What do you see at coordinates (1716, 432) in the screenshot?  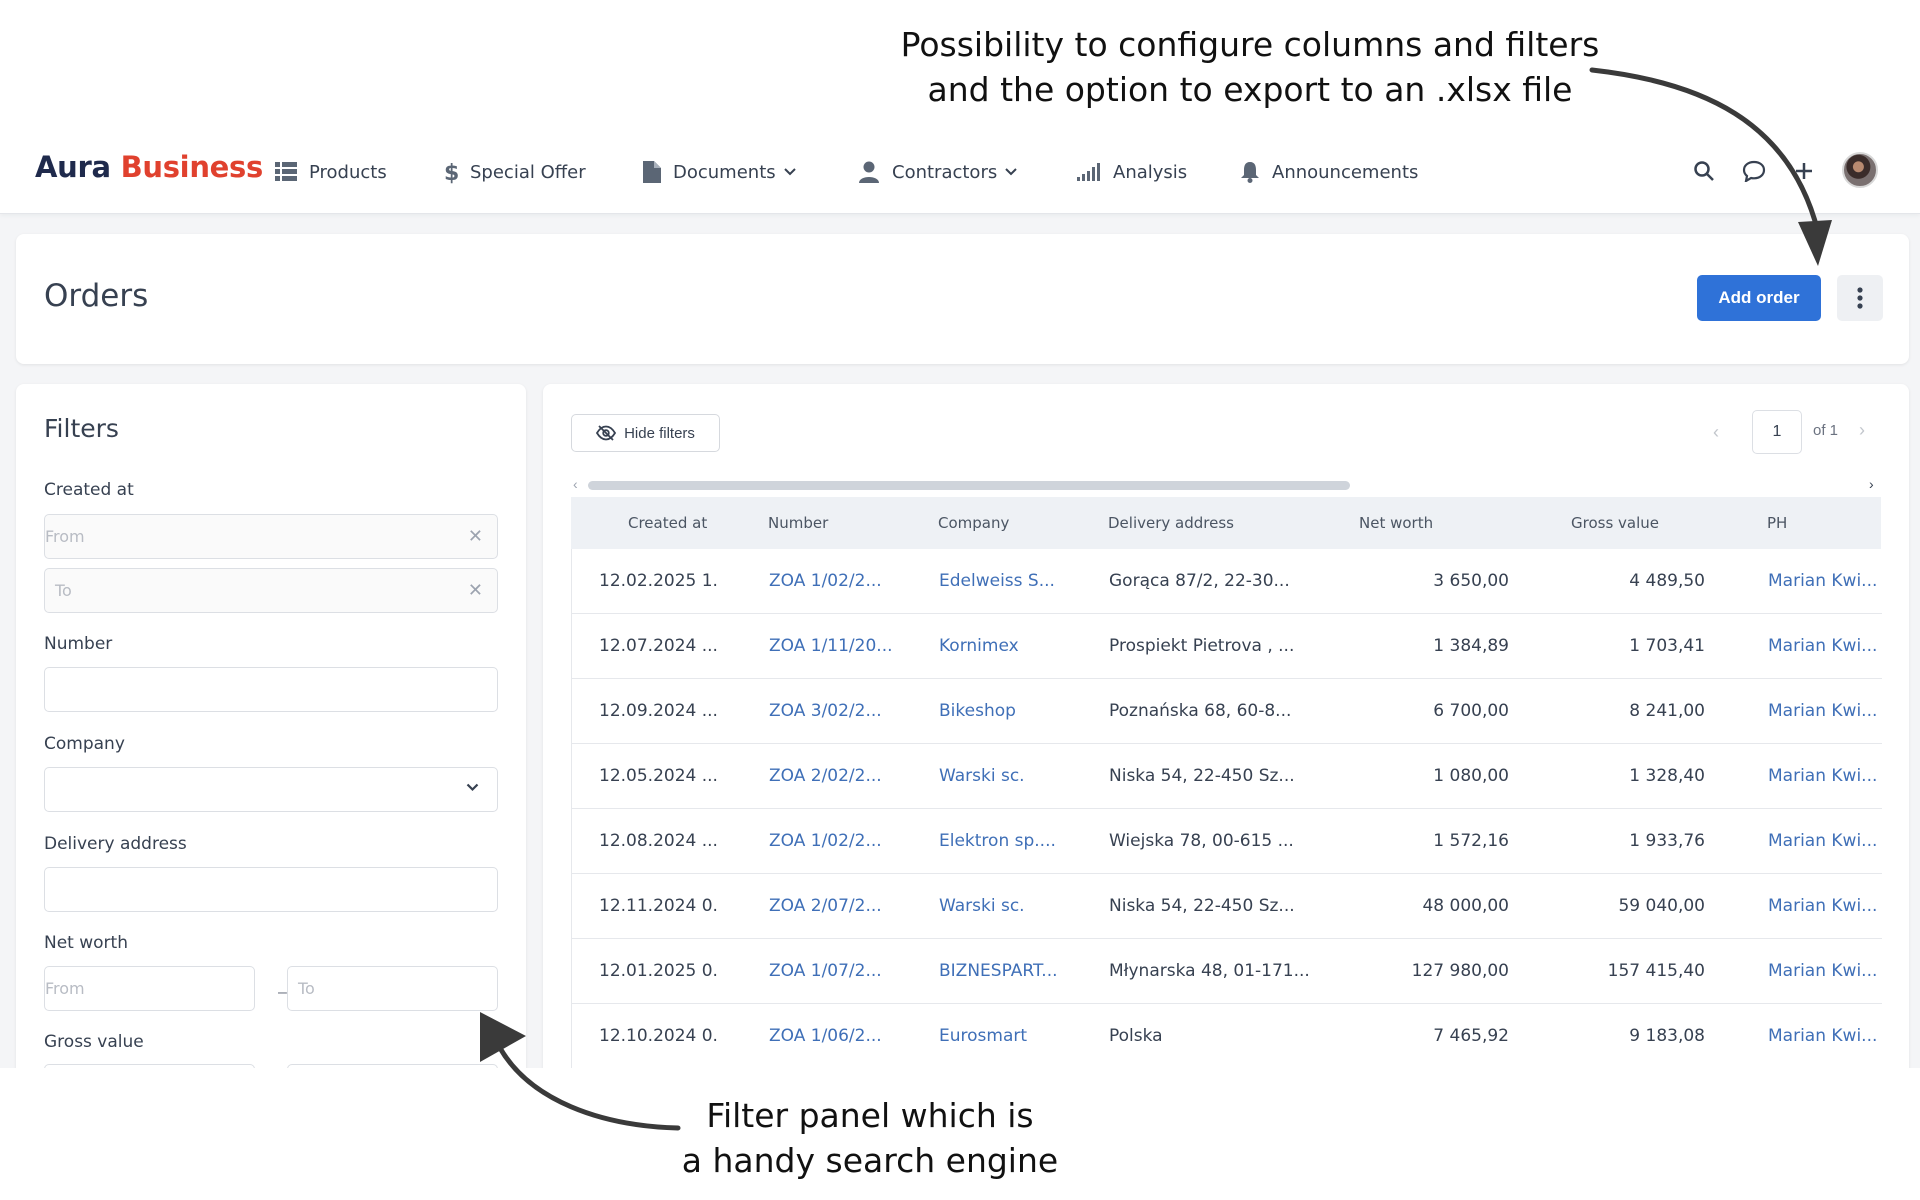 I see `chevron-left-icon: ‹` at bounding box center [1716, 432].